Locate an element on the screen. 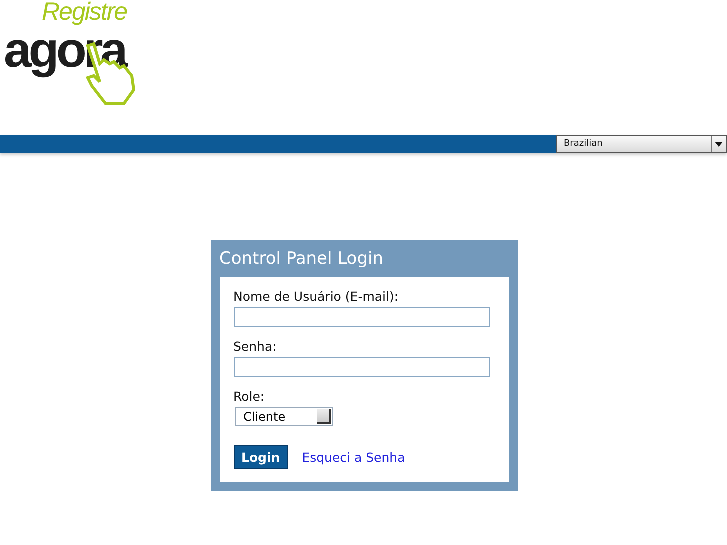  dropdown-arrow-icon is located at coordinates (719, 144).